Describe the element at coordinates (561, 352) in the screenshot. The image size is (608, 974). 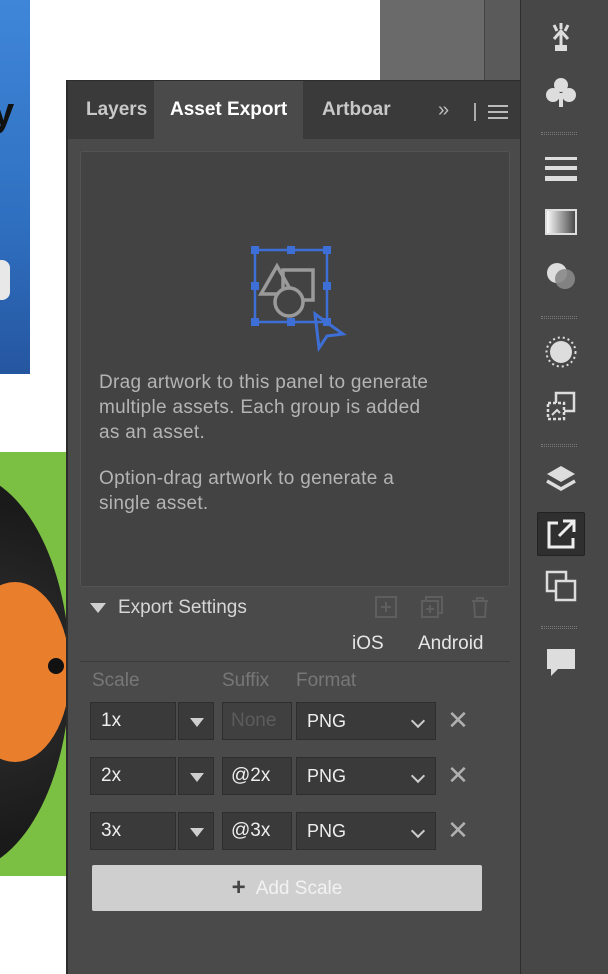
I see `appearance-icon` at that location.